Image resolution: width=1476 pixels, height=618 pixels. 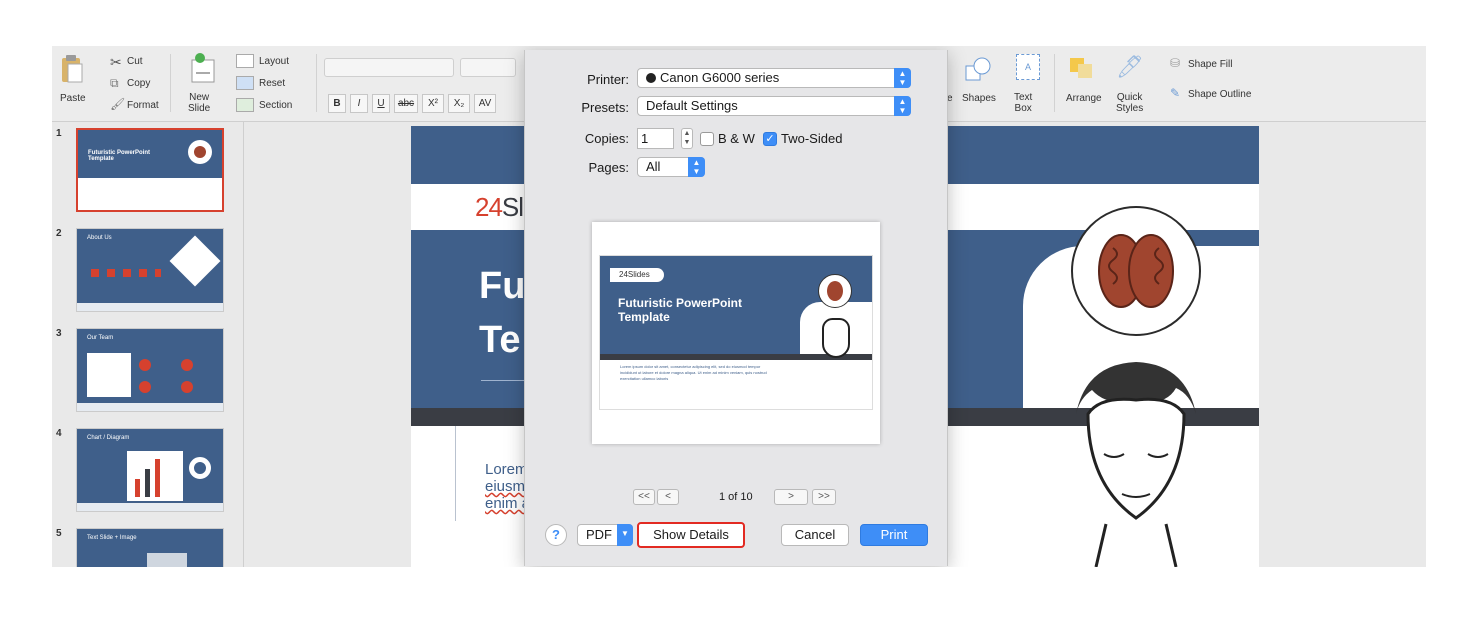 I want to click on new-slide-button: New Slide, so click(x=199, y=103).